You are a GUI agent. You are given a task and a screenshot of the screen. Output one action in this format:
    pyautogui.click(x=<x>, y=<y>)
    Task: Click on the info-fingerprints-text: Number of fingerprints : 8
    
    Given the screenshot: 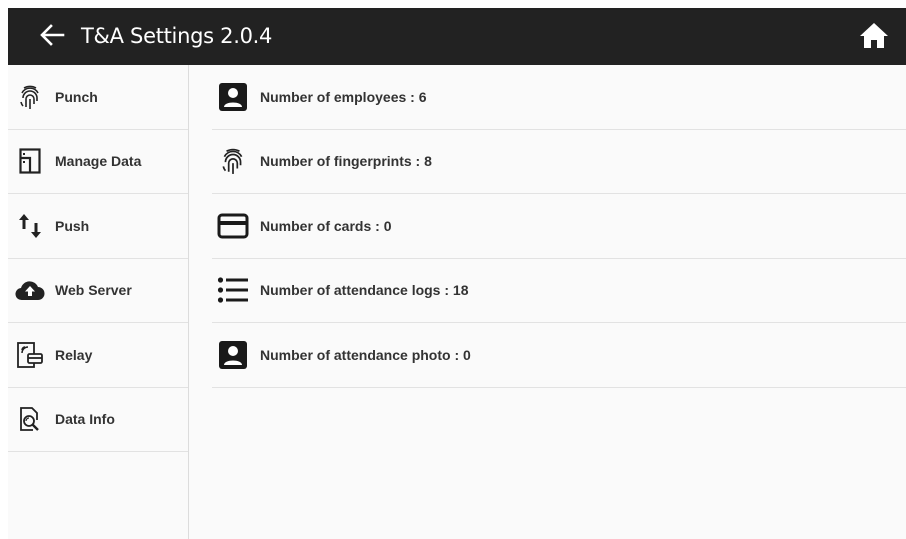 What is the action you would take?
    pyautogui.click(x=346, y=161)
    